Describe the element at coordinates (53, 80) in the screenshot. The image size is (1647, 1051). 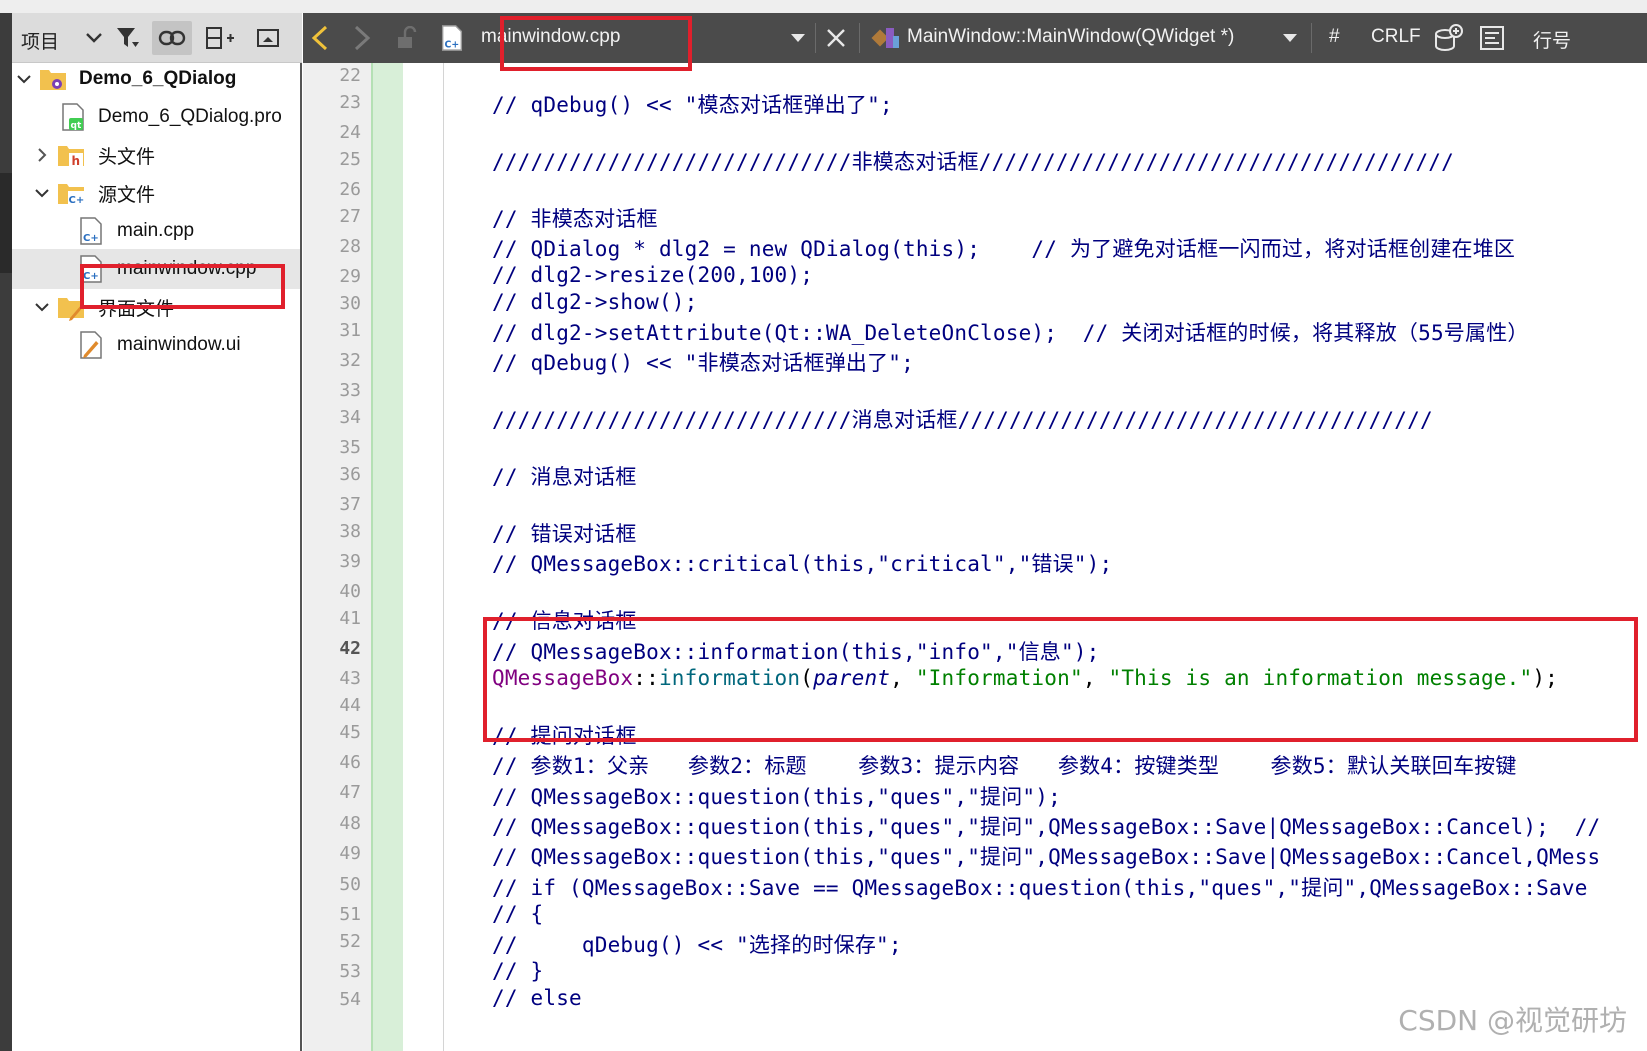
I see `project-folder-icon` at that location.